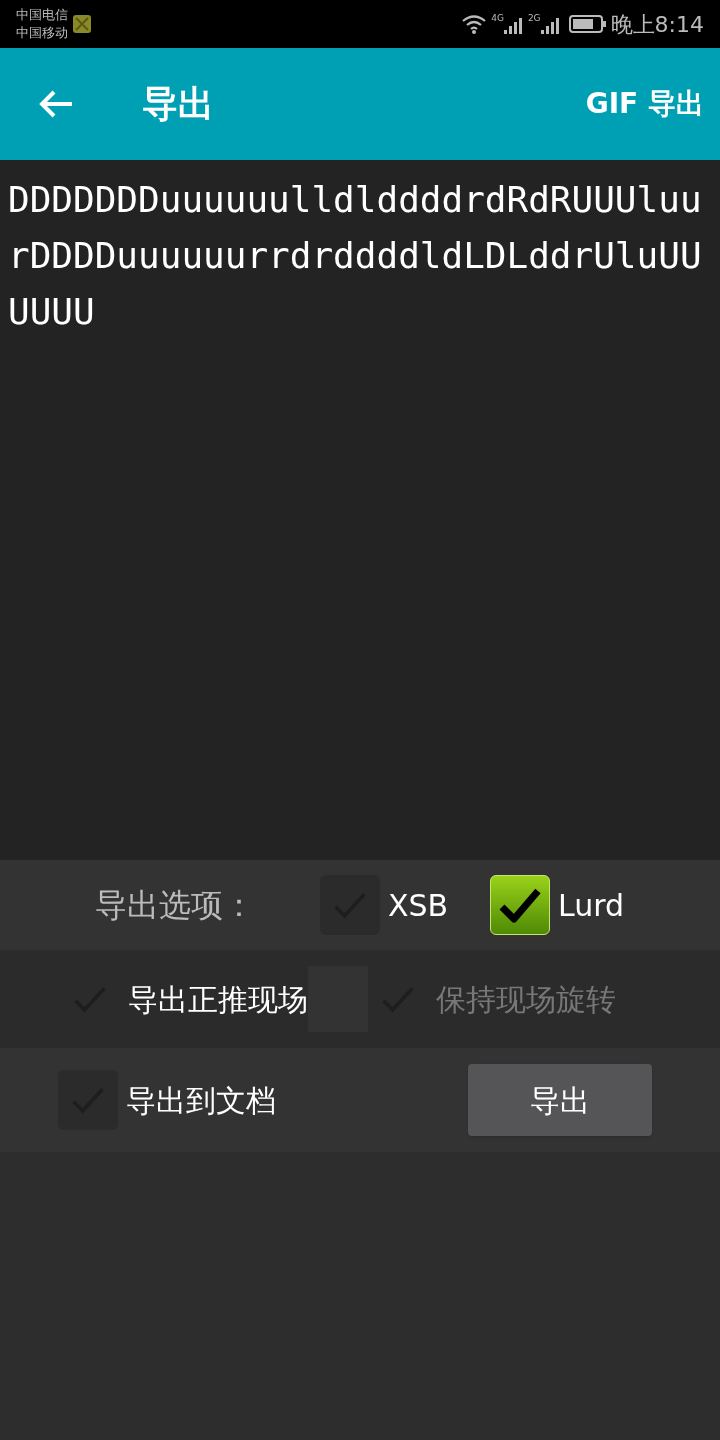 This screenshot has height=1440, width=720. I want to click on sim-icon, so click(82, 24).